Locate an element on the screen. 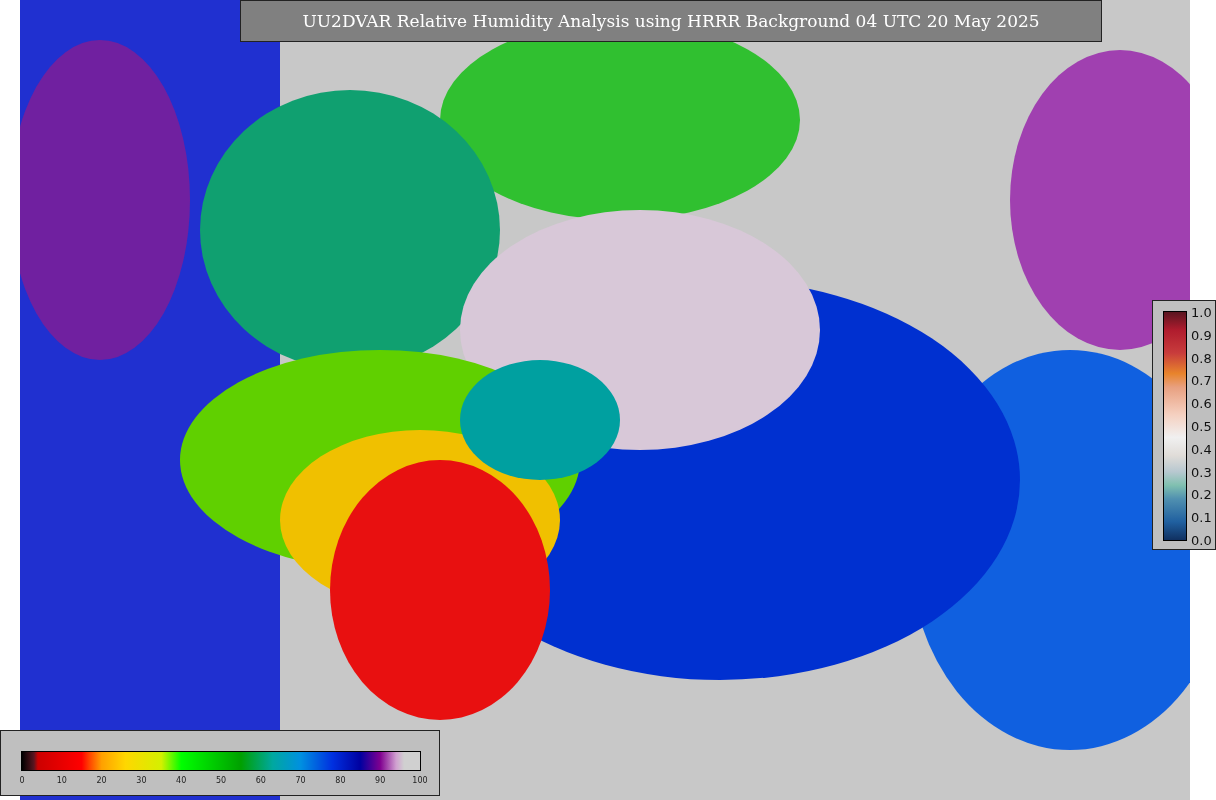  colorbar-tick-label: 0 is located at coordinates (22, 780).